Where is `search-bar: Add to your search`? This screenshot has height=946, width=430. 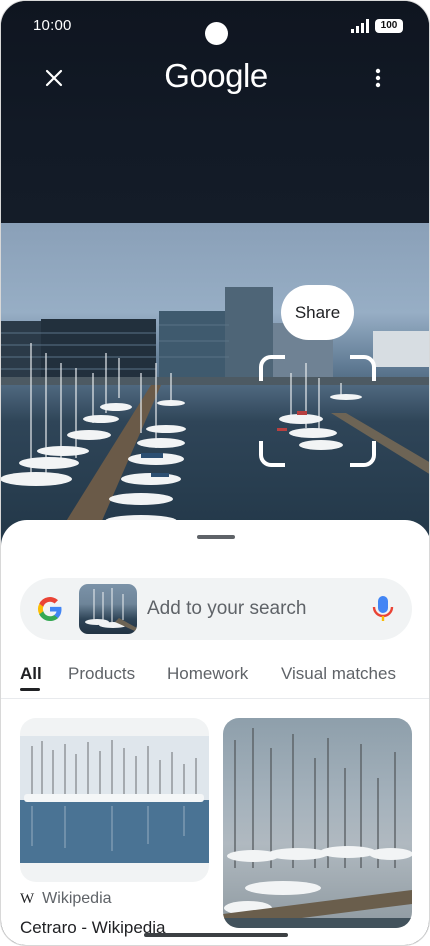 search-bar: Add to your search is located at coordinates (216, 609).